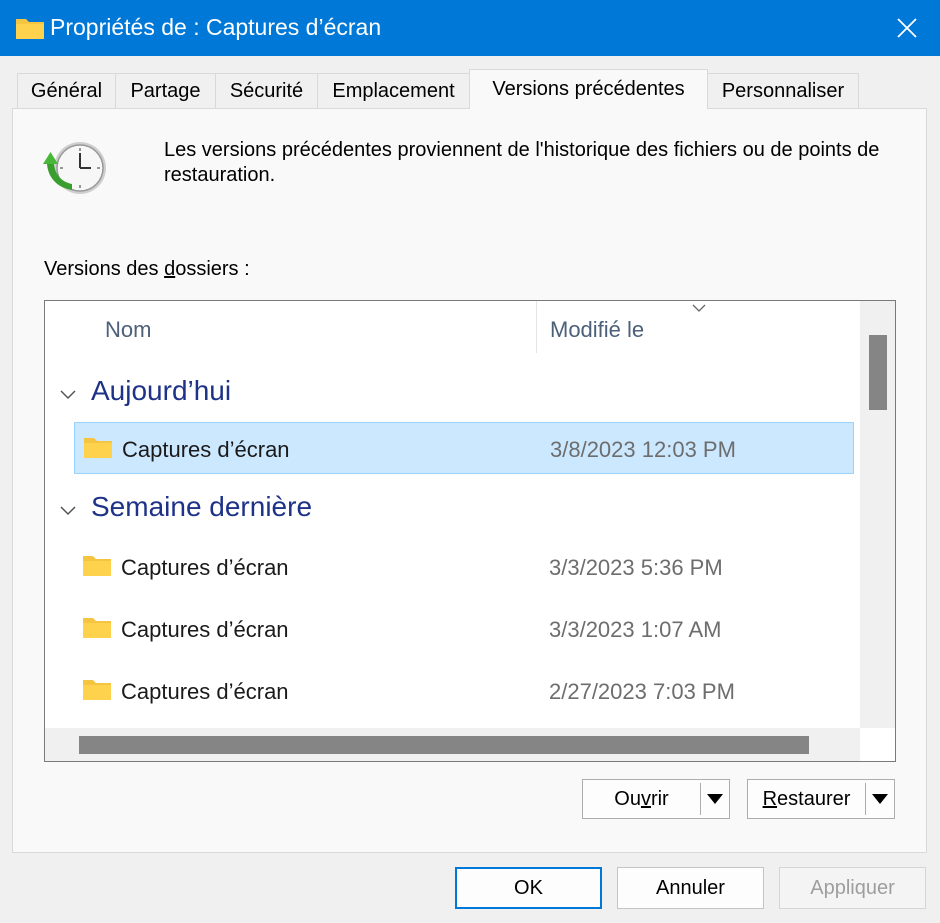 The width and height of the screenshot is (940, 923). Describe the element at coordinates (699, 310) in the screenshot. I see `sort-chevron-icon` at that location.